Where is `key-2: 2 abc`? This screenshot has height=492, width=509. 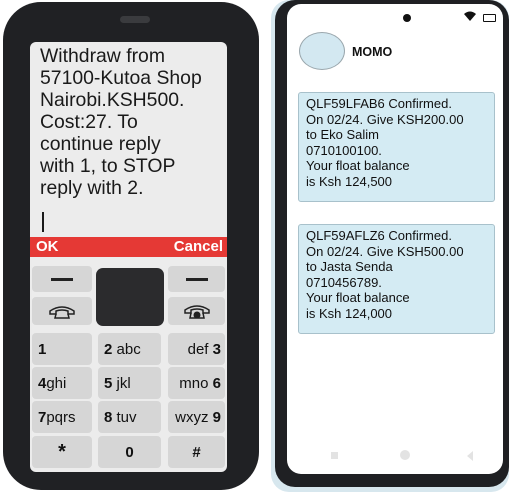 key-2: 2 abc is located at coordinates (129, 349).